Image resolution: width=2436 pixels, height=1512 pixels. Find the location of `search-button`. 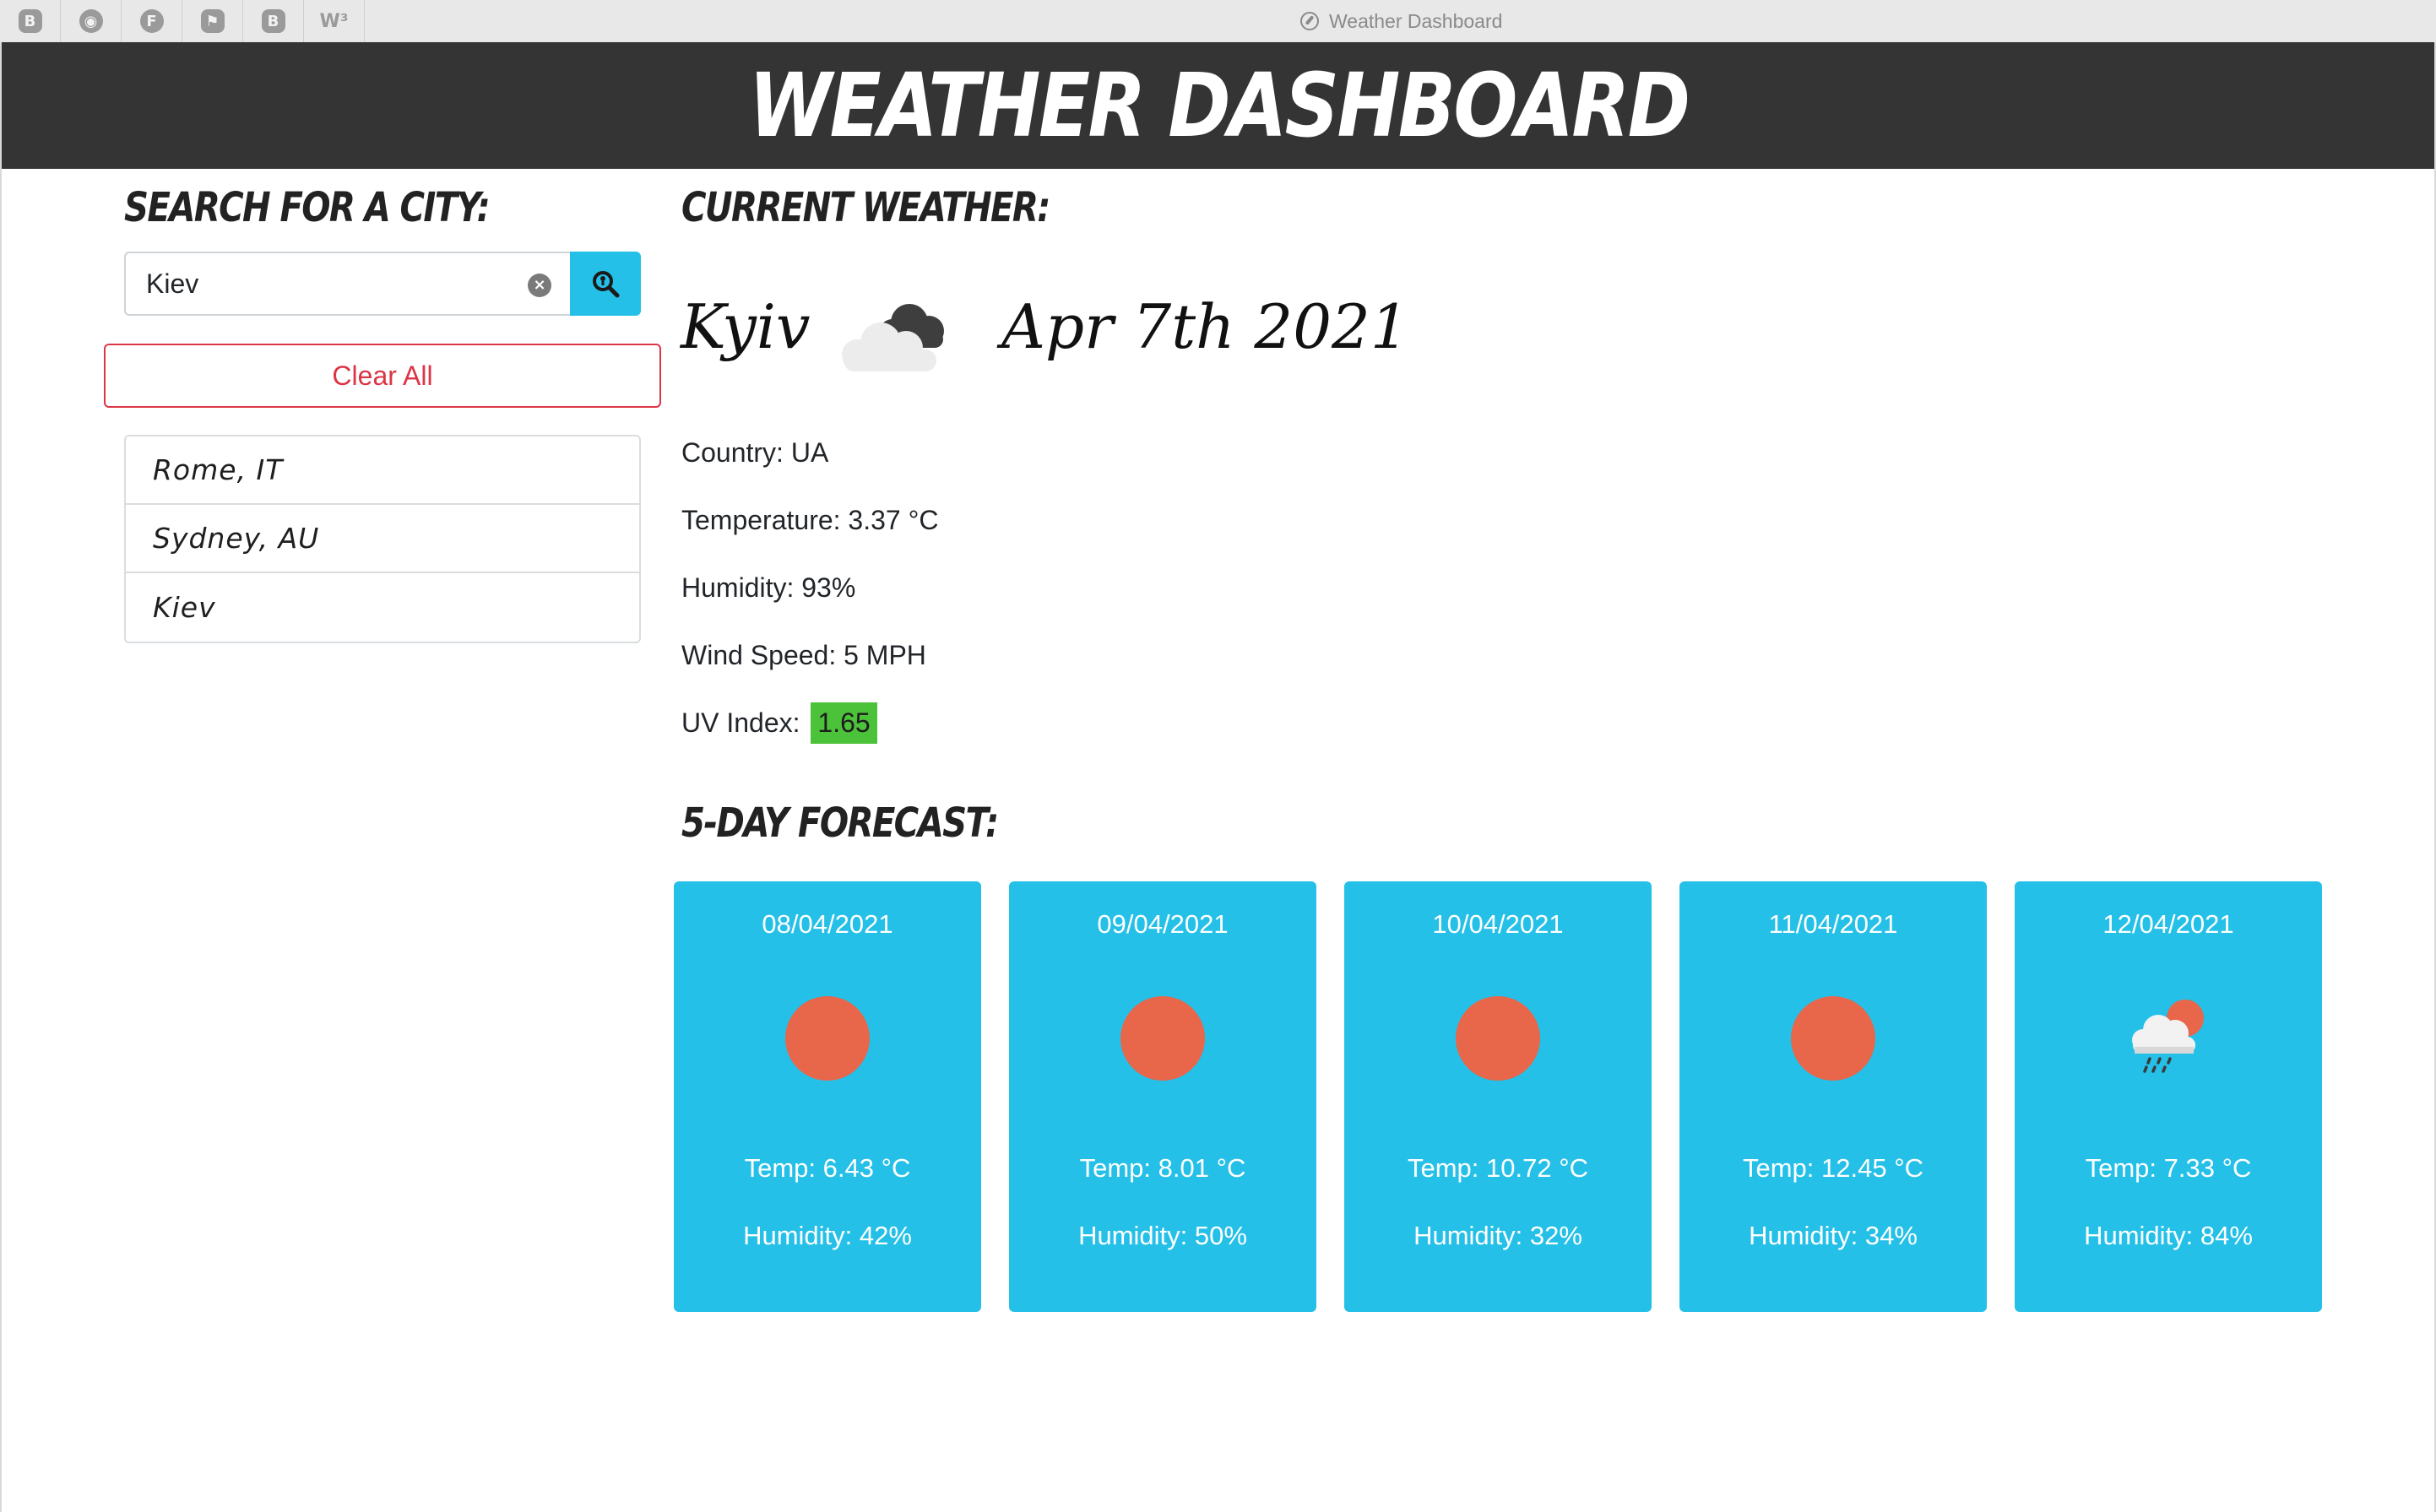

search-button is located at coordinates (605, 284).